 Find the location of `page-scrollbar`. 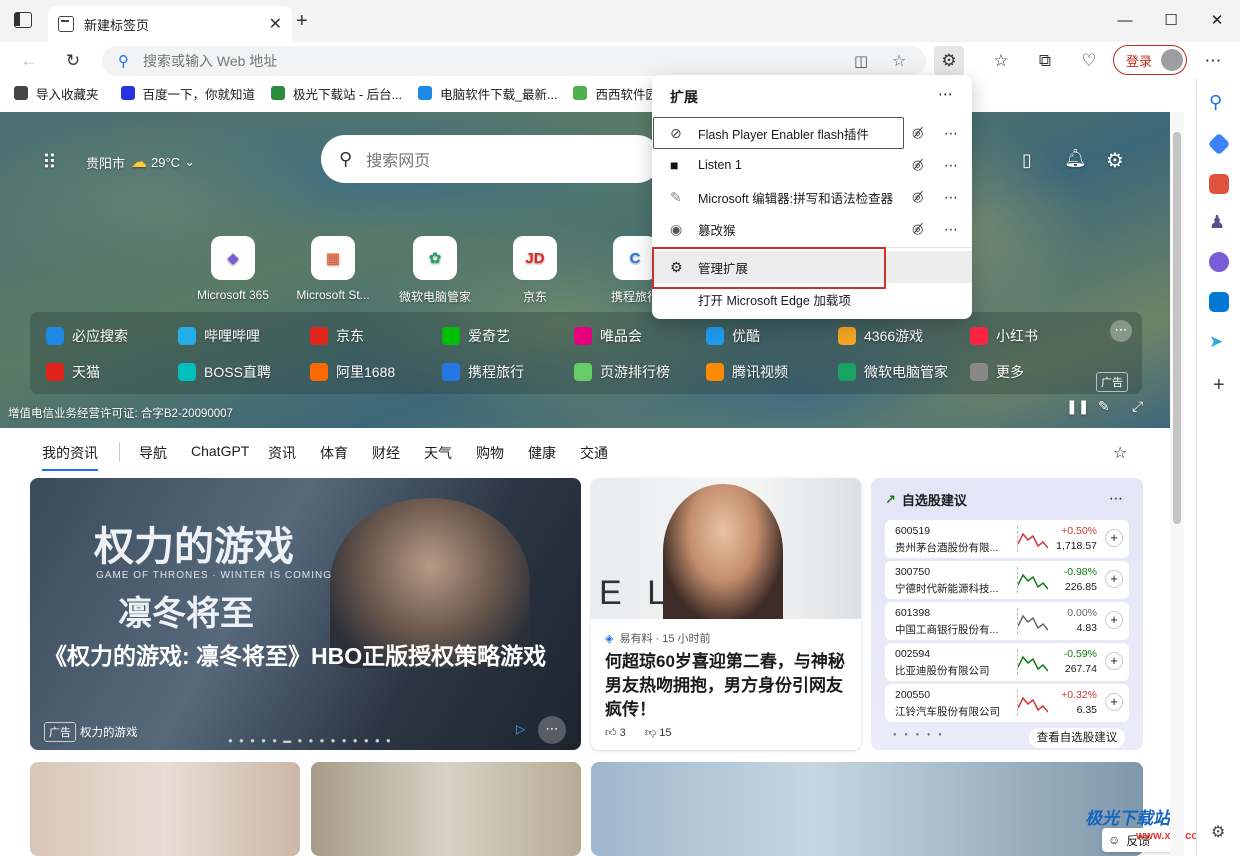

page-scrollbar is located at coordinates (1177, 484).